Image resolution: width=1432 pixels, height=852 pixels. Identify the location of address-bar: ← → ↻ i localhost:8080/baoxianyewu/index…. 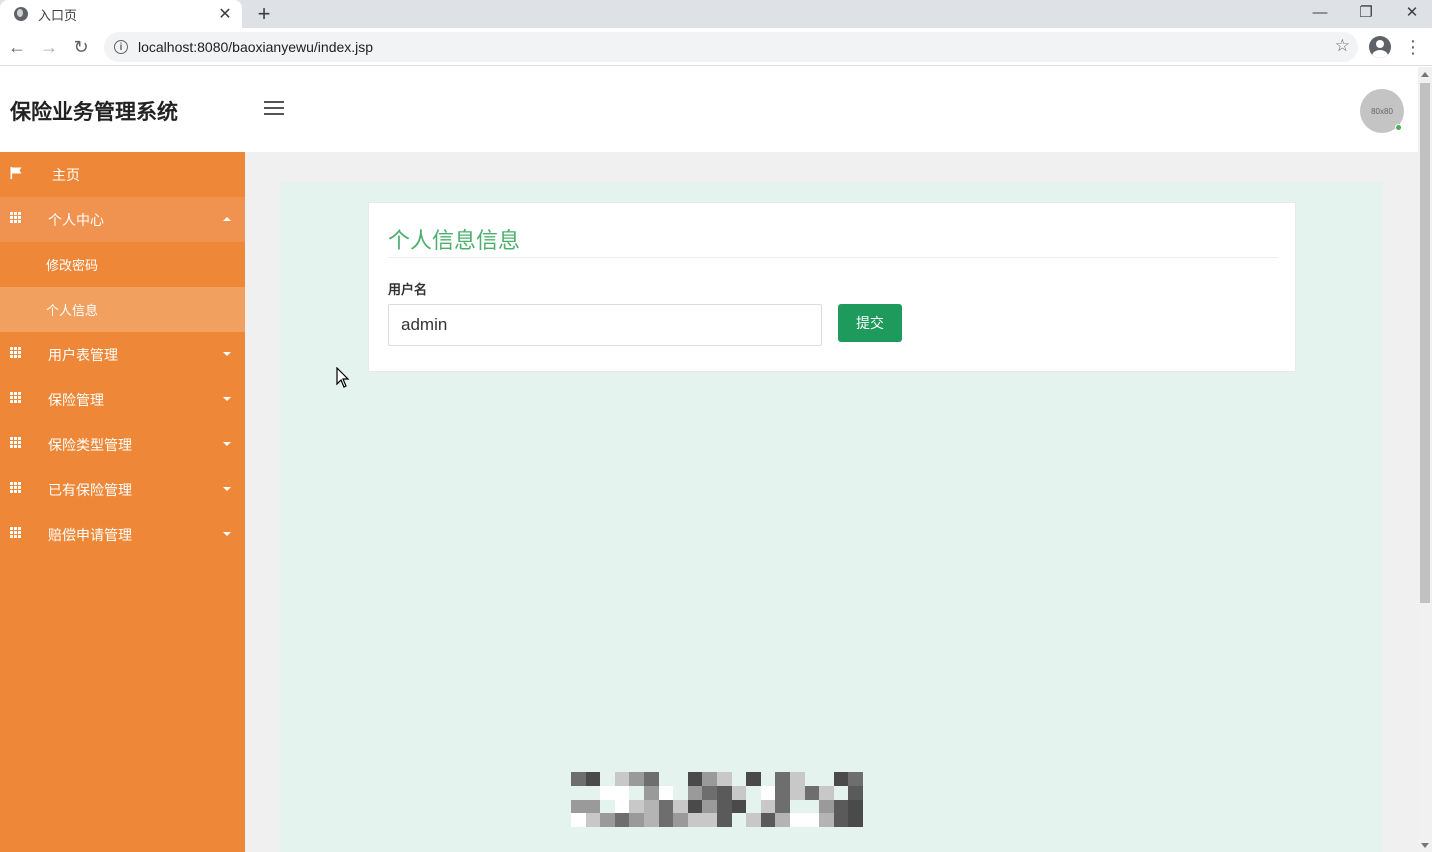
(716, 47).